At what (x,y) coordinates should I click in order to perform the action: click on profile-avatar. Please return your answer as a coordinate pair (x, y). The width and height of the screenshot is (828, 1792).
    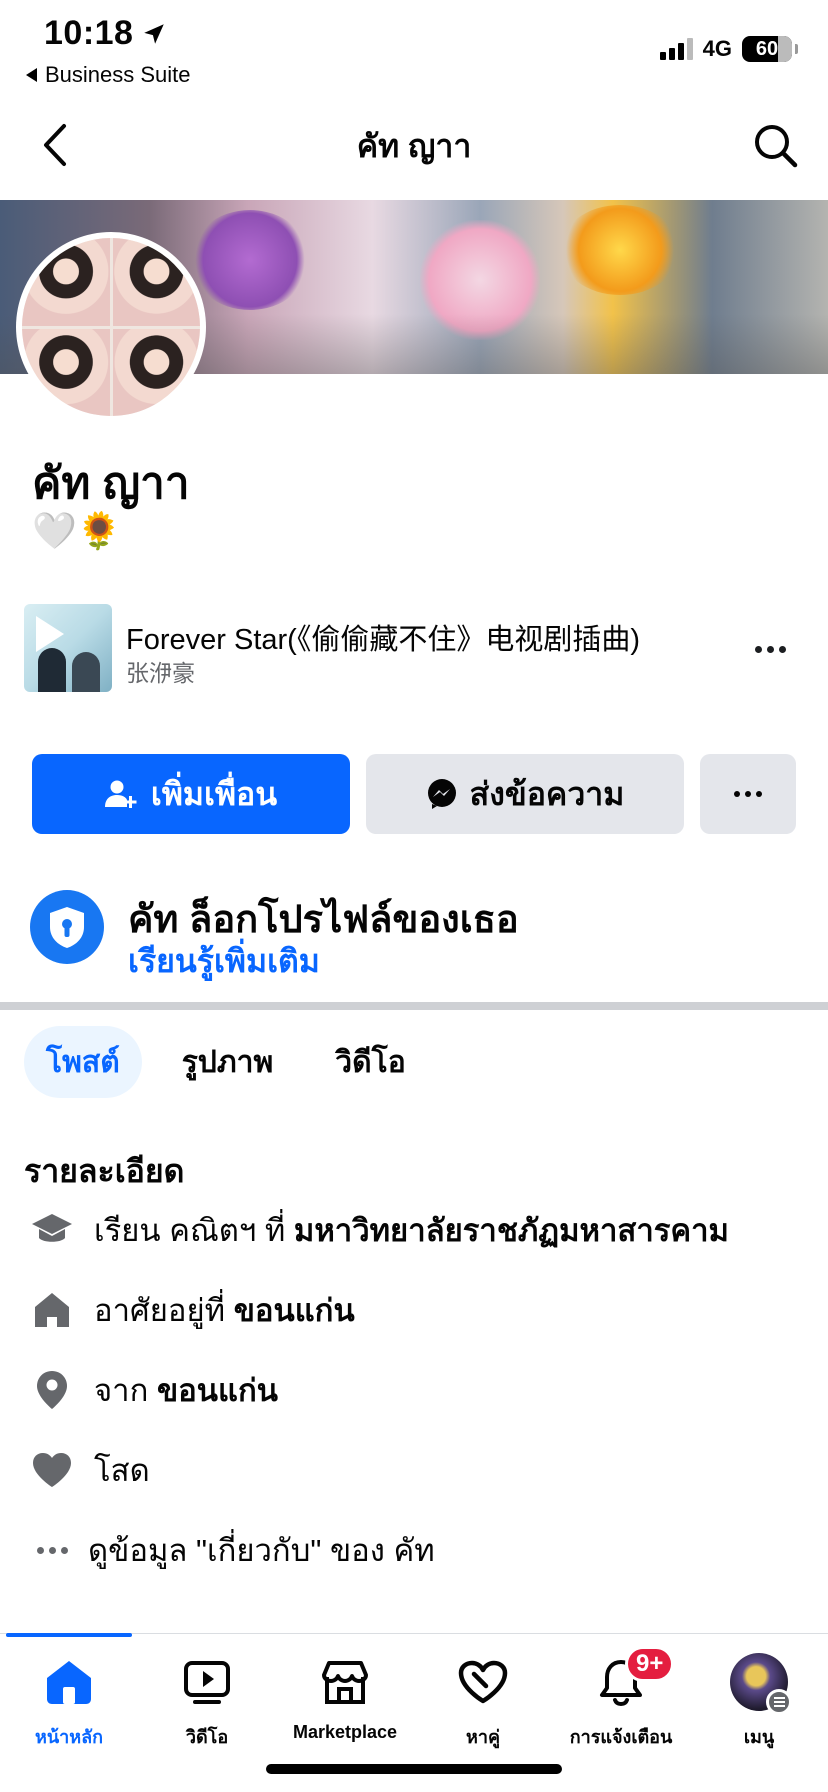
    Looking at the image, I should click on (111, 327).